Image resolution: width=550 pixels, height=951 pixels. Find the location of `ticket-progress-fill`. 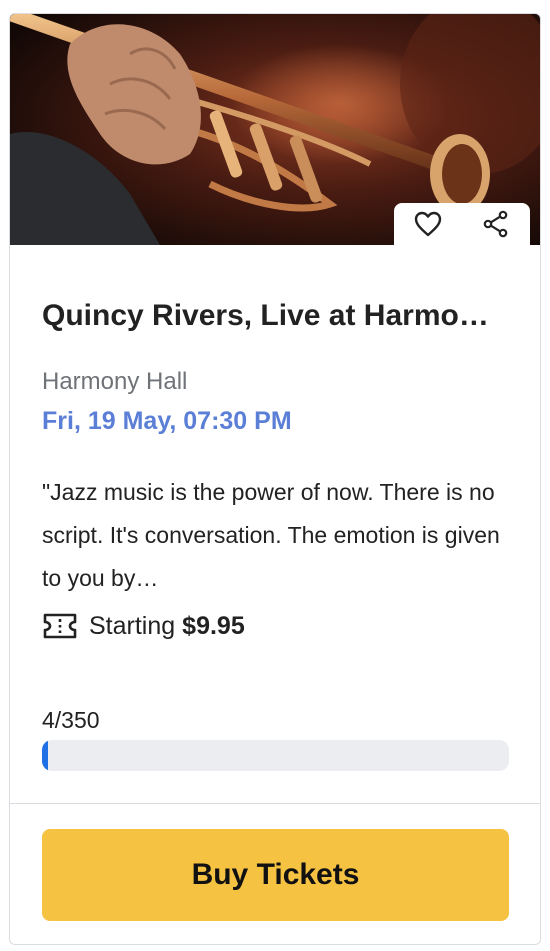

ticket-progress-fill is located at coordinates (45, 755).